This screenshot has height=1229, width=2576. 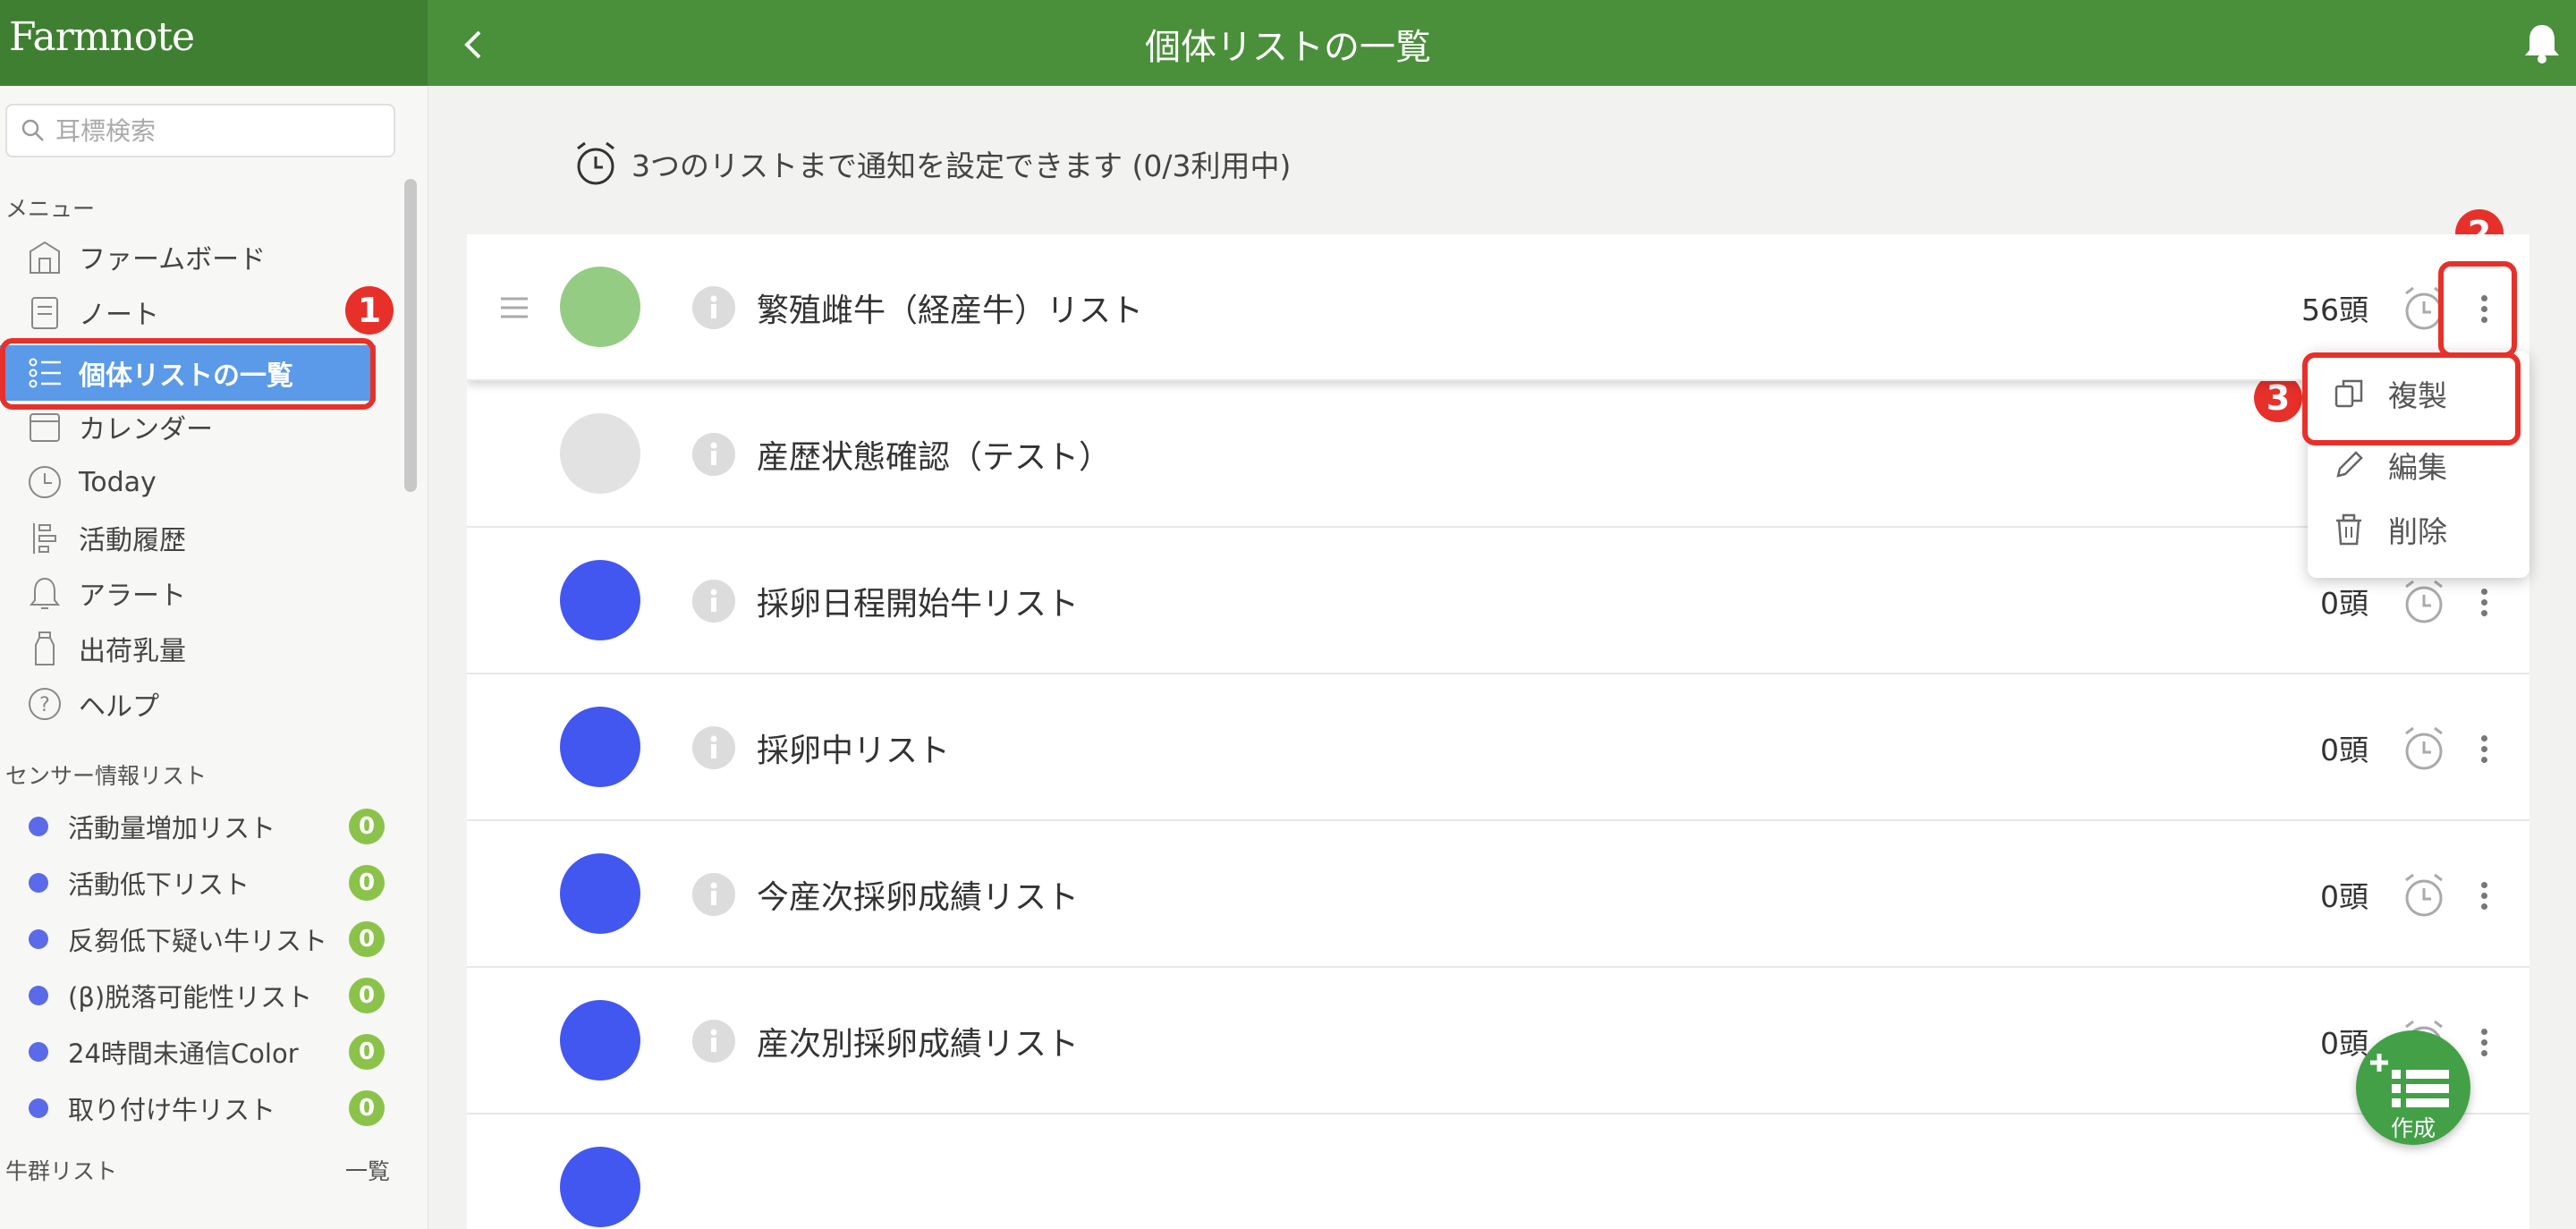 I want to click on sensor-list-activity-increase: 活動量増加リスト 0, so click(x=197, y=826).